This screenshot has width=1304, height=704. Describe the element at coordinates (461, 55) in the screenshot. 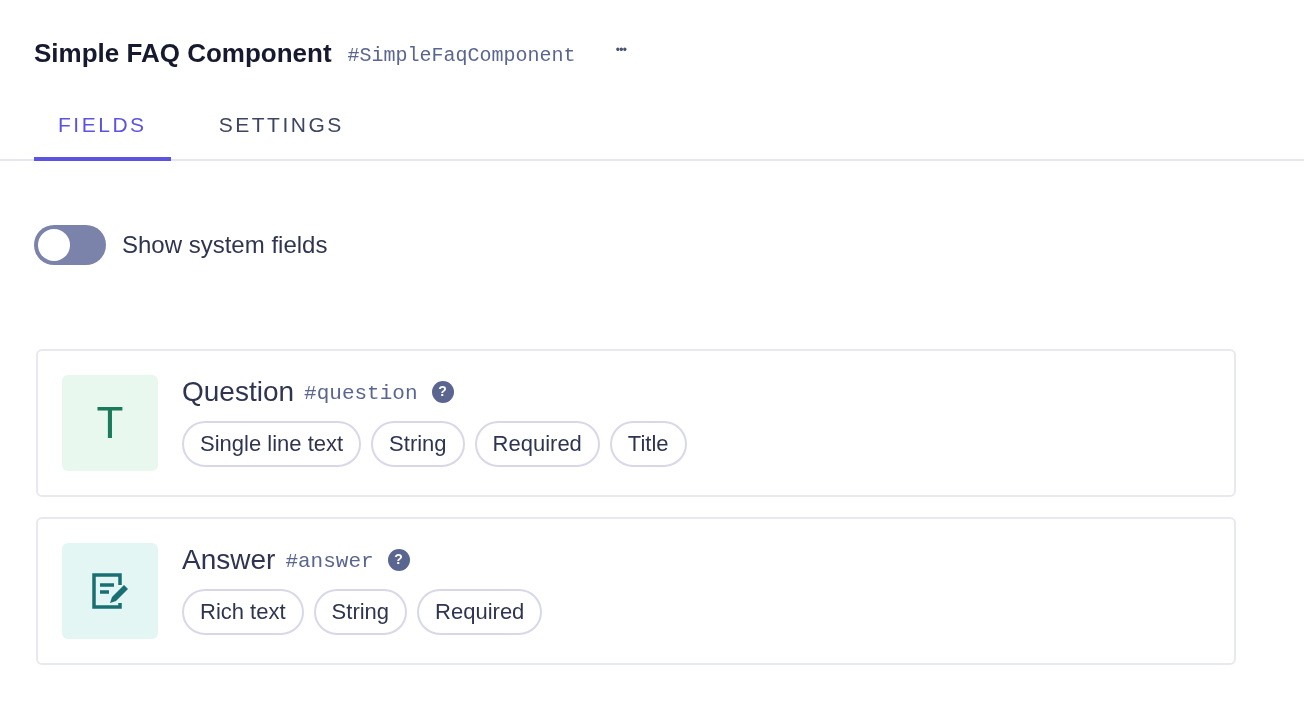

I see `api-id: #SimpleFaqComponent` at that location.